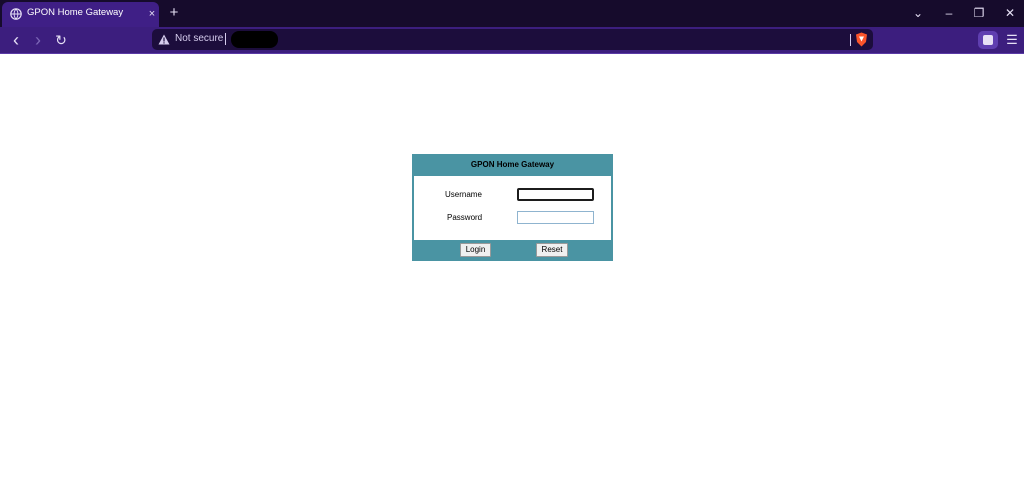 This screenshot has height=482, width=1024. What do you see at coordinates (465, 217) in the screenshot?
I see `password-label: Password` at bounding box center [465, 217].